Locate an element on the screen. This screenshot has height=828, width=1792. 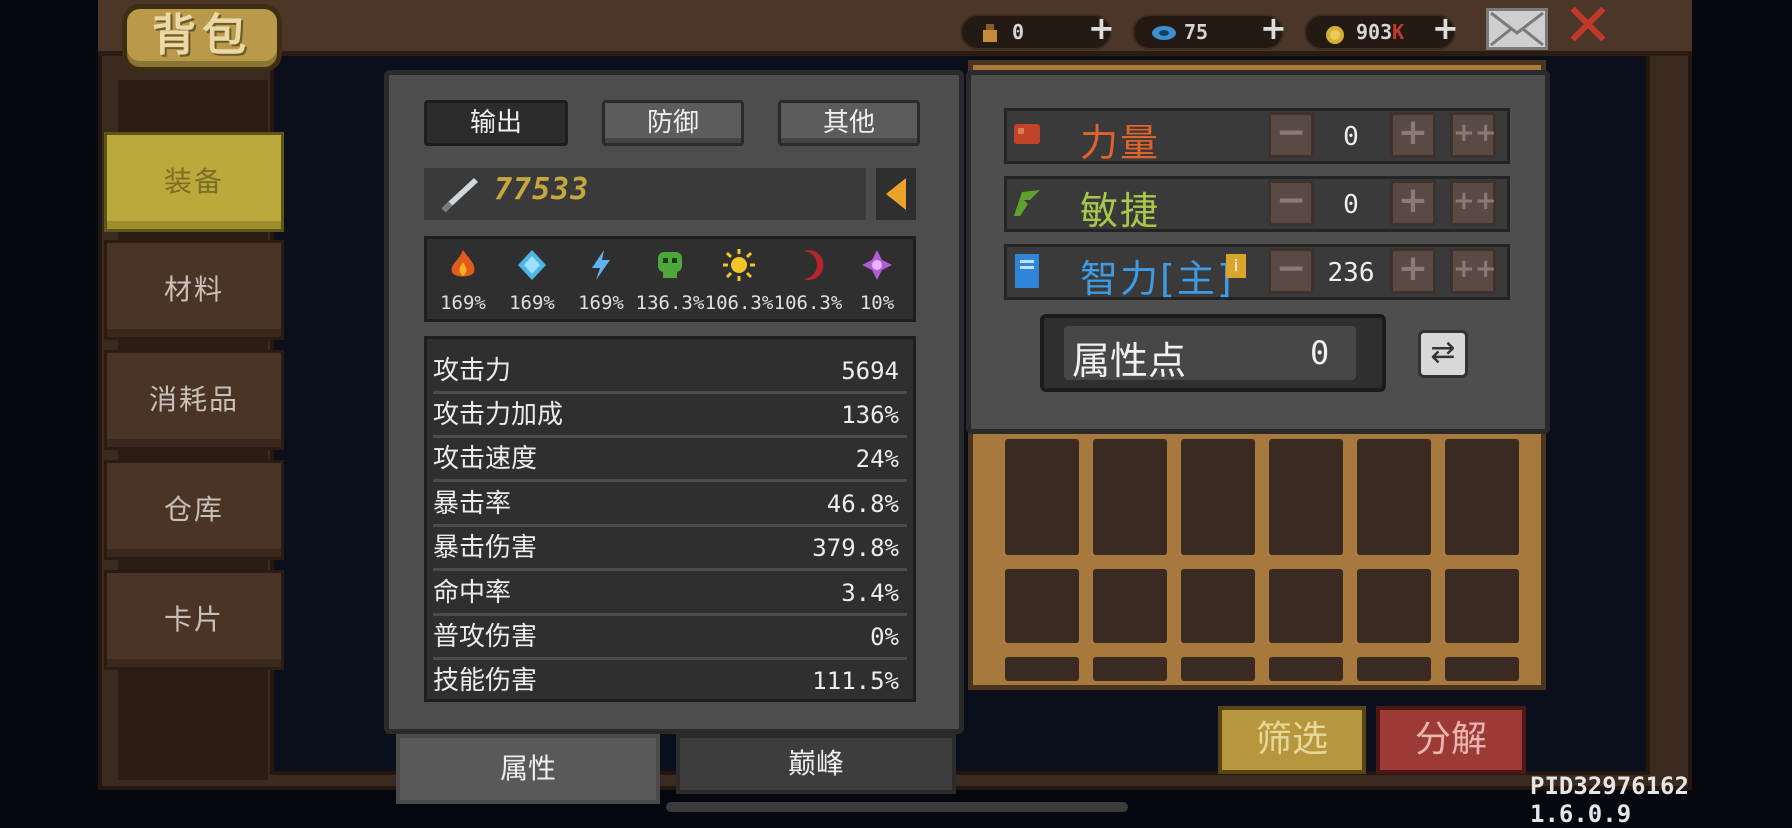
gem-add-button: + is located at coordinates (1273, 28).